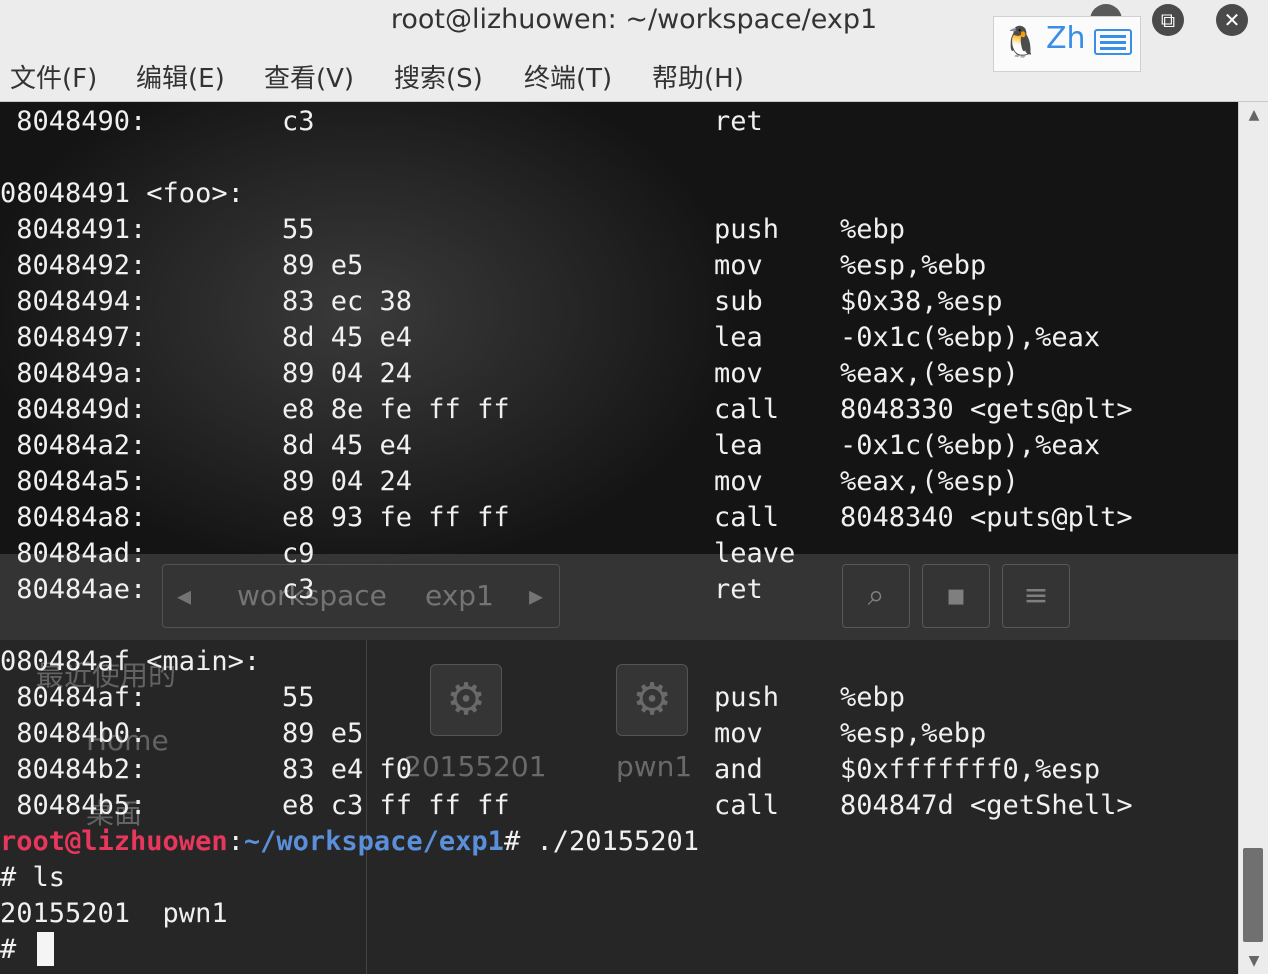 Image resolution: width=1268 pixels, height=974 pixels. Describe the element at coordinates (309, 76) in the screenshot. I see `menu-item: 查看(V)` at that location.